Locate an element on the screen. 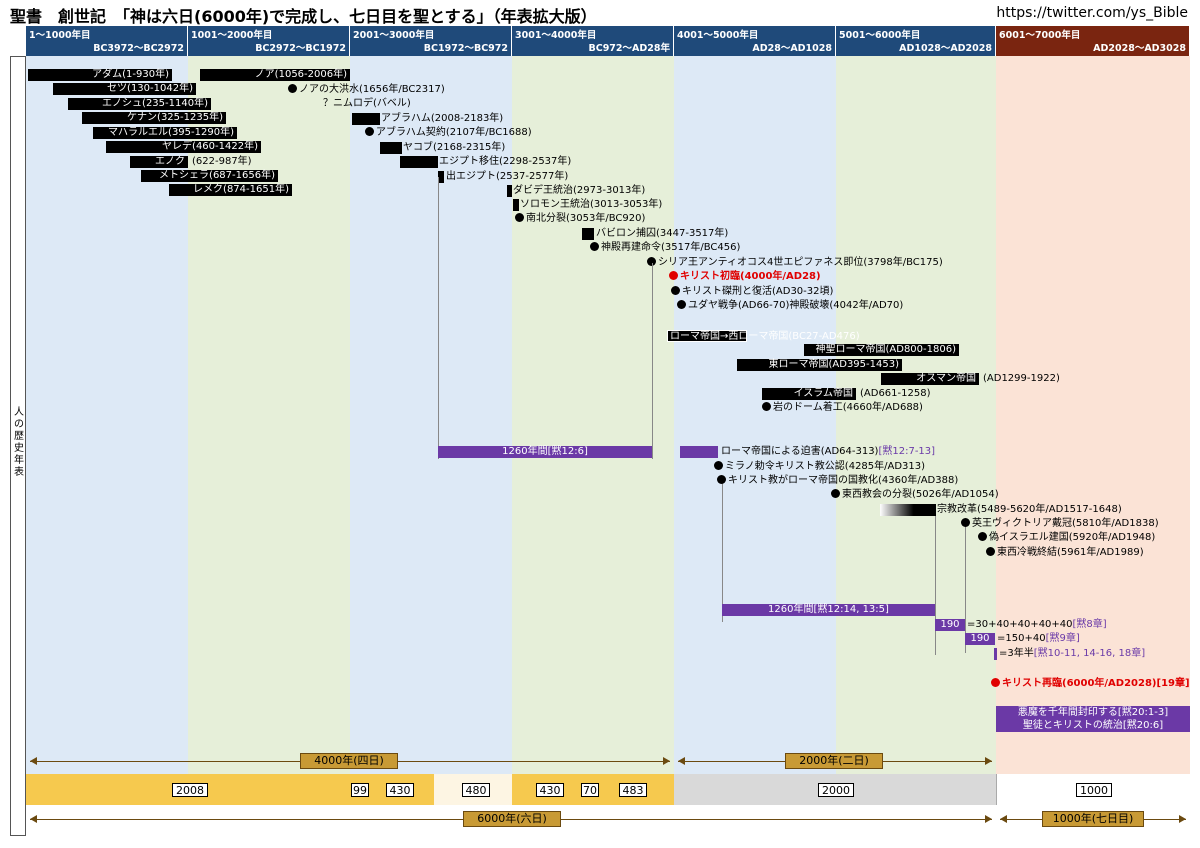  patriarch-bar: メトシェラ(687-1656年) is located at coordinates (209, 176).